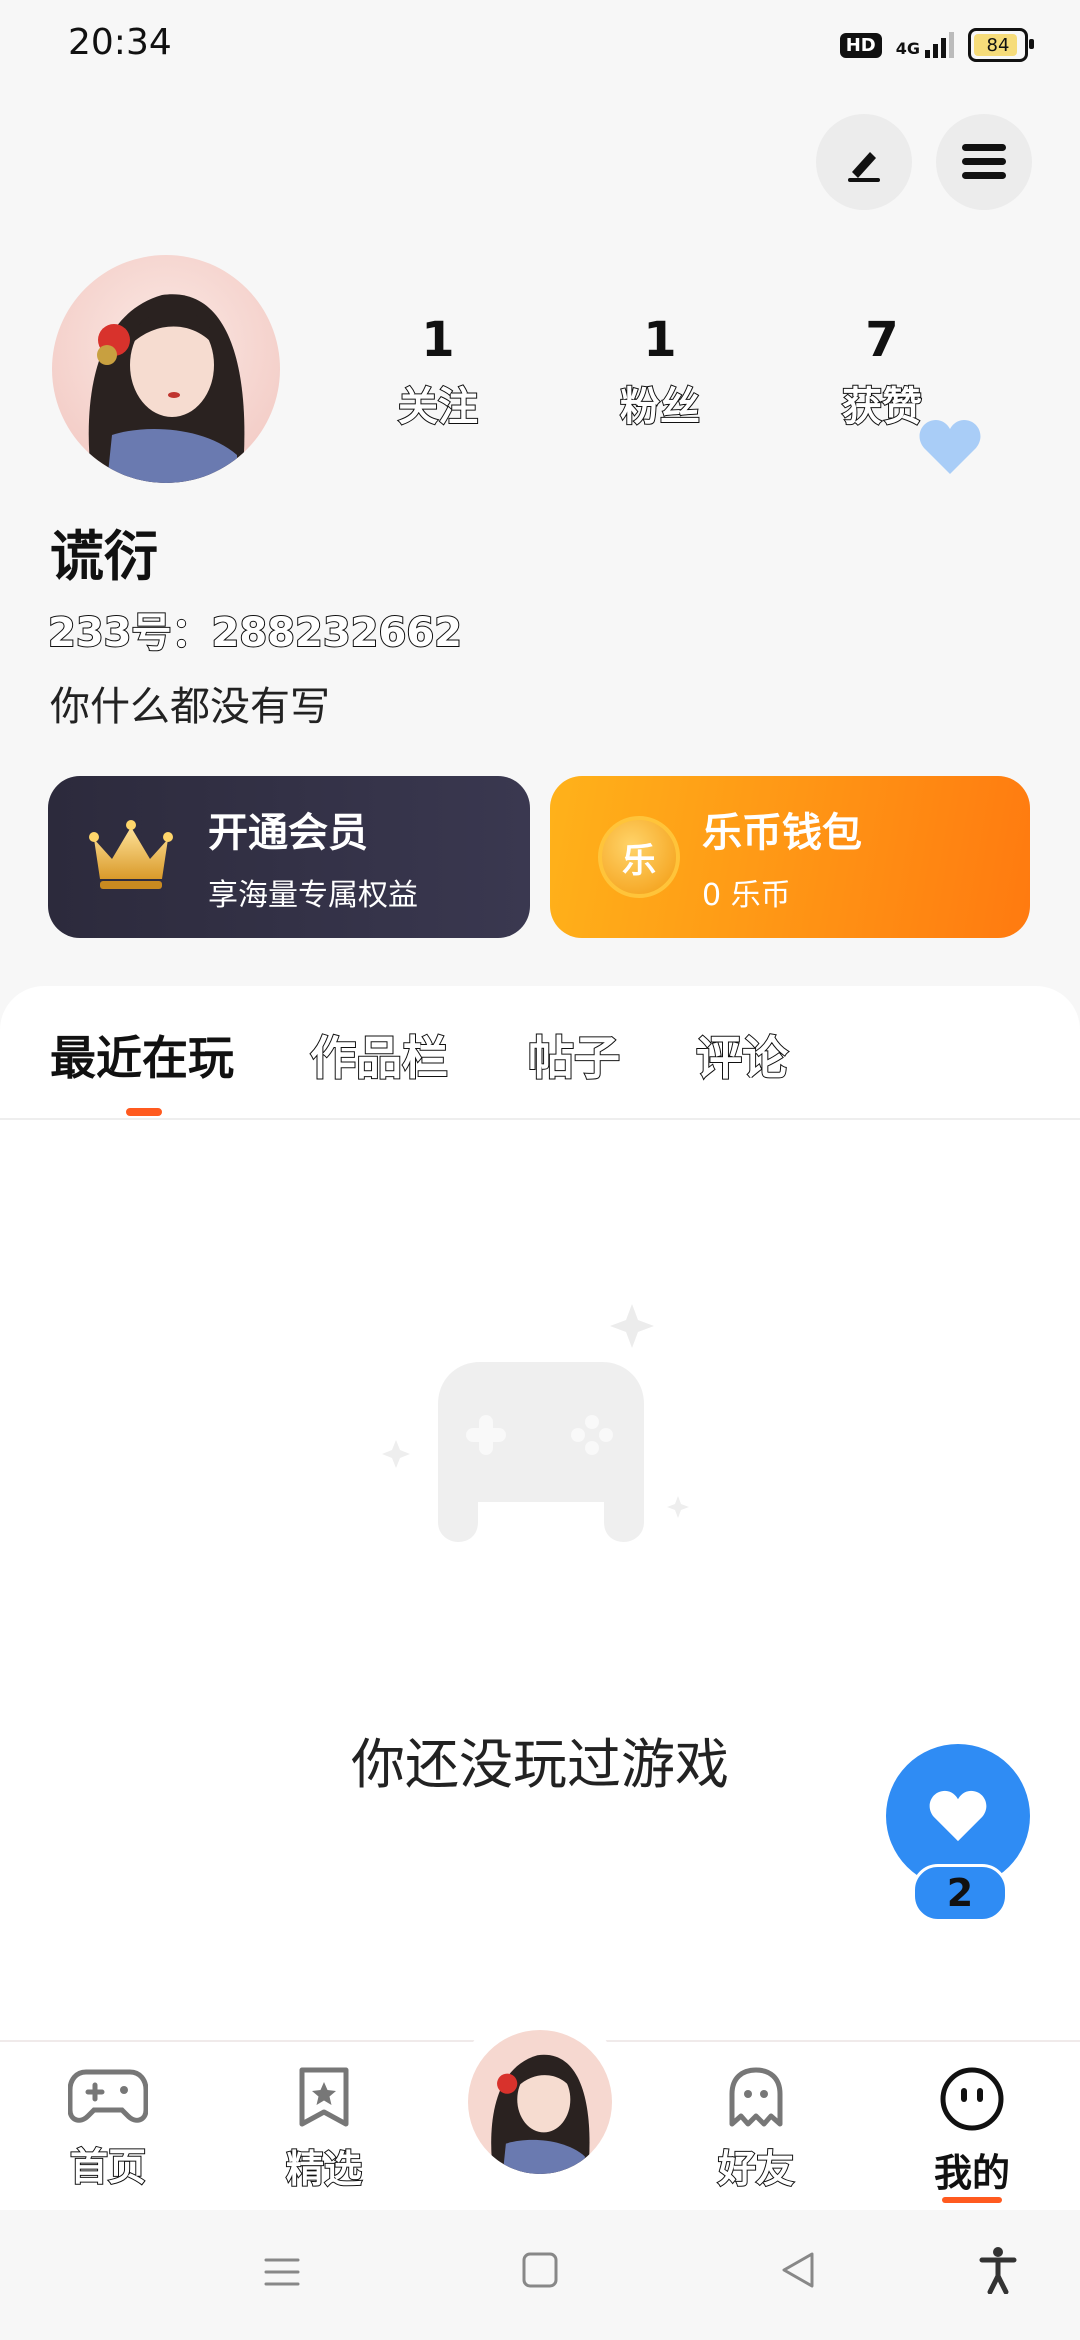 This screenshot has width=1080, height=2340. What do you see at coordinates (742, 1055) in the screenshot?
I see `tab-comments: 评论` at bounding box center [742, 1055].